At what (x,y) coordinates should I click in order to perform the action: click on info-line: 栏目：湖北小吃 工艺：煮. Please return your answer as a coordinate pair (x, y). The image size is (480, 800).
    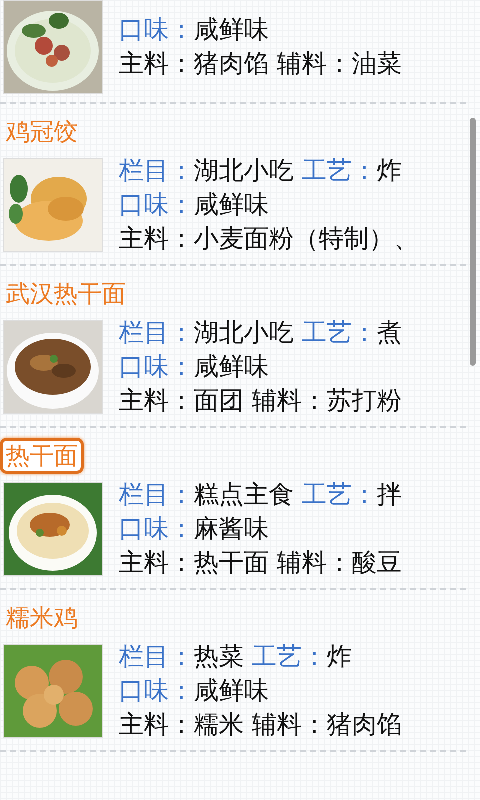
    Looking at the image, I should click on (260, 333).